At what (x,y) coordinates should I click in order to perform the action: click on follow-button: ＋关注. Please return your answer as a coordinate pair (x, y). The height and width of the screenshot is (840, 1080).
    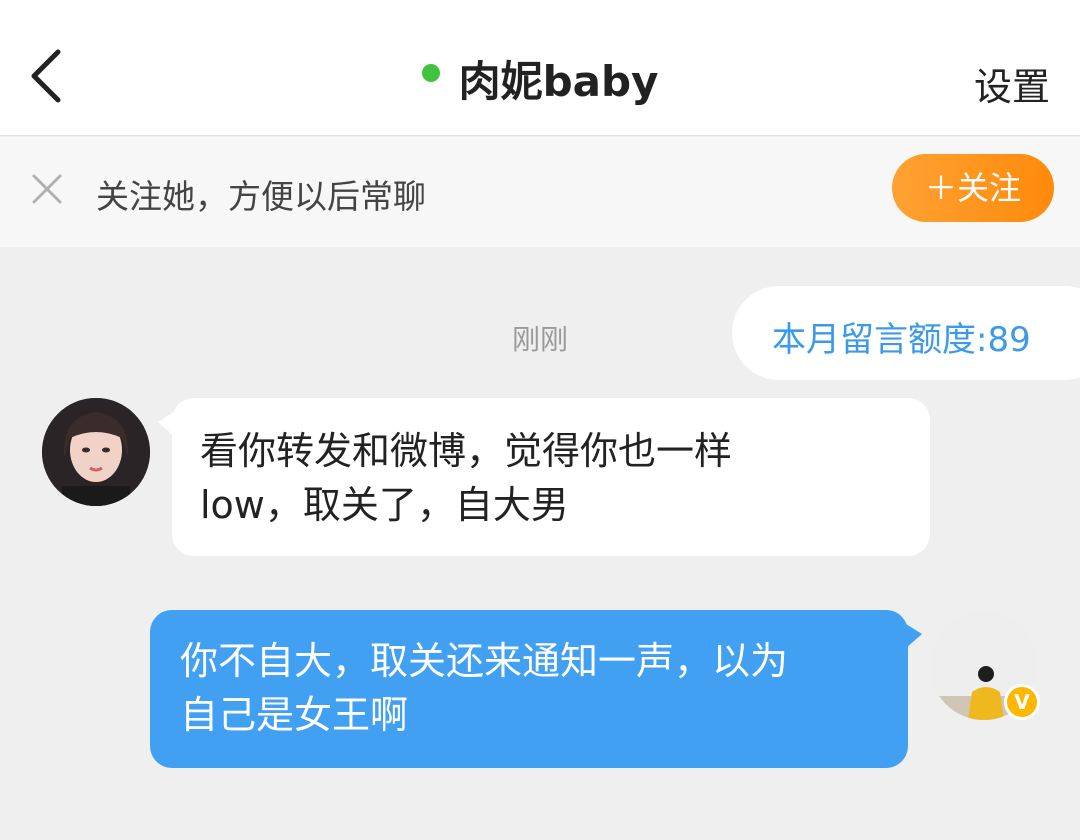
    Looking at the image, I should click on (973, 188).